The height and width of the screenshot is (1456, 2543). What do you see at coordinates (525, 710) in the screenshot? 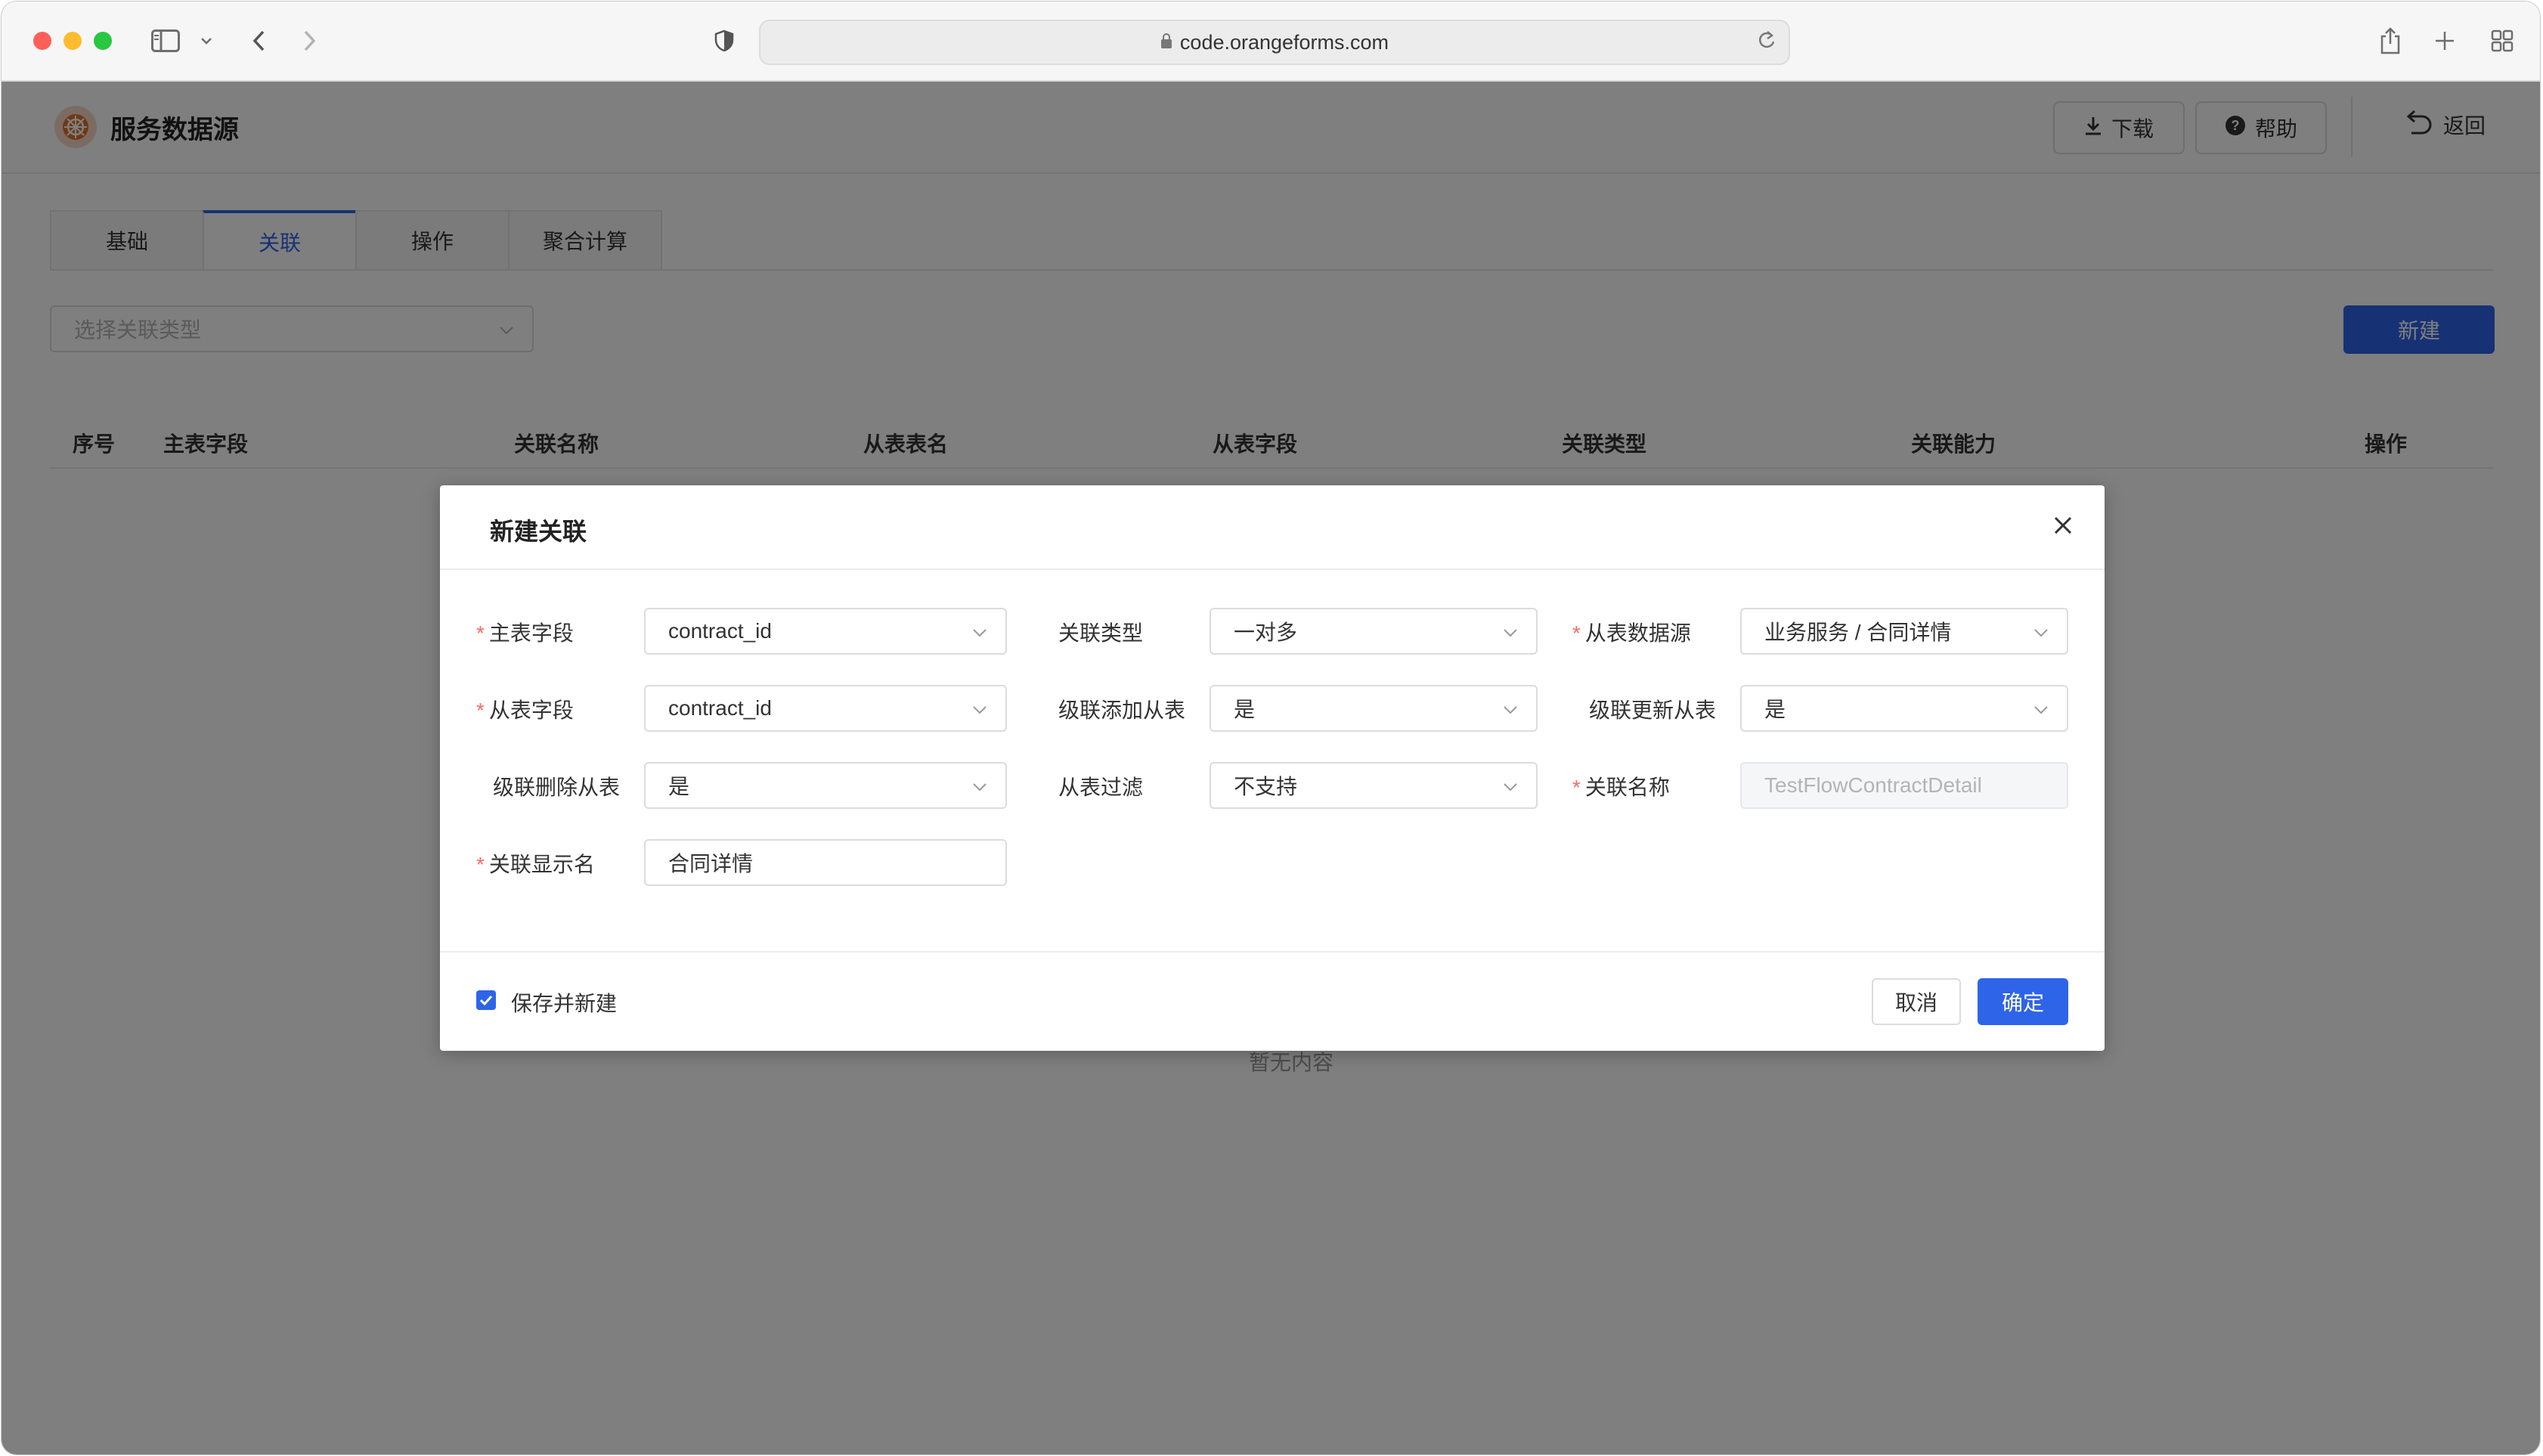
I see `slave-field-label: * 从表字段` at bounding box center [525, 710].